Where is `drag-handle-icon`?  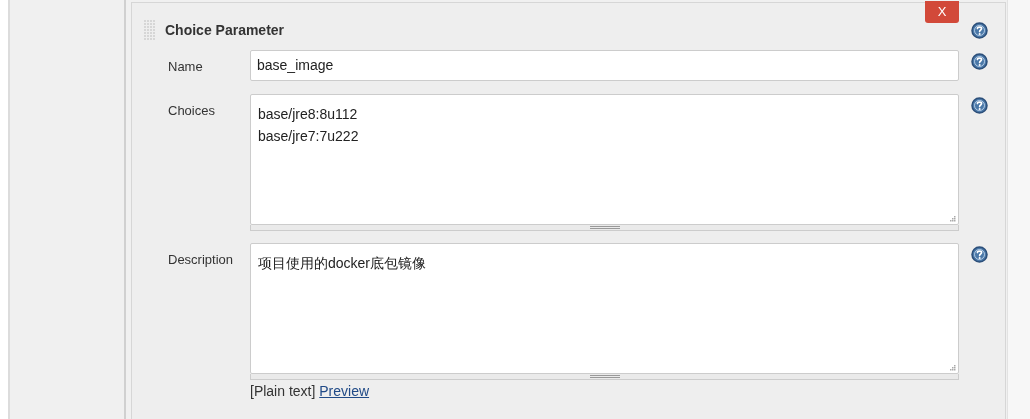 drag-handle-icon is located at coordinates (149, 30).